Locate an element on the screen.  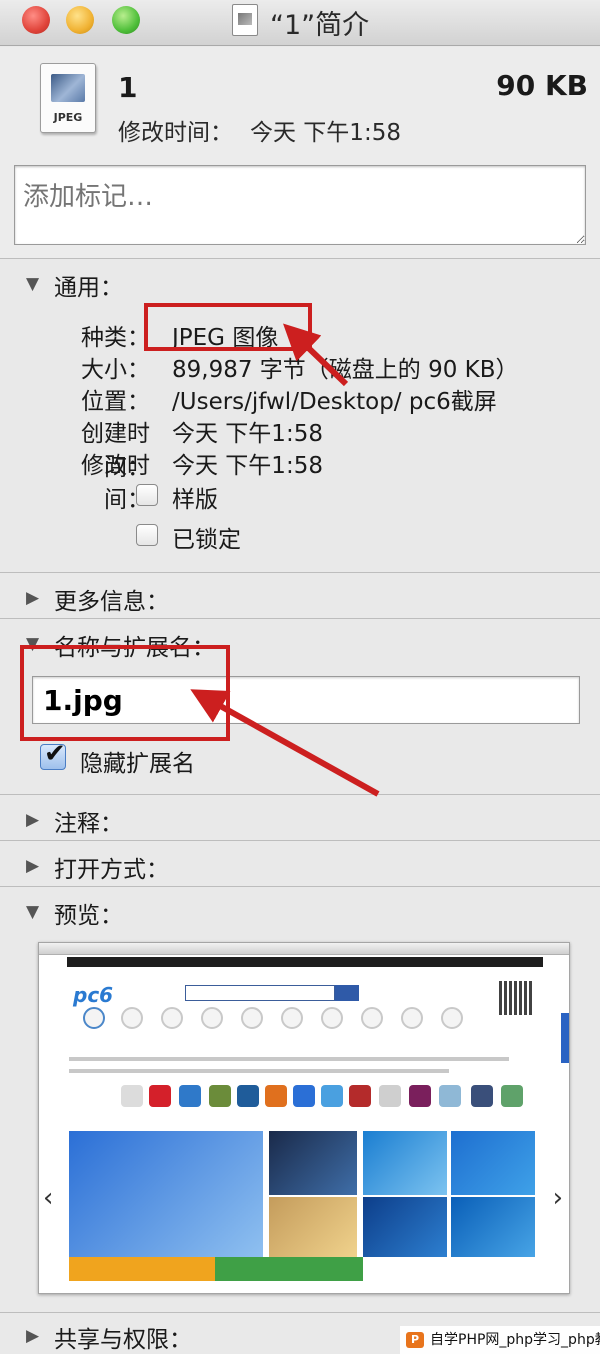
watermark-logo: P is located at coordinates (415, 1340).